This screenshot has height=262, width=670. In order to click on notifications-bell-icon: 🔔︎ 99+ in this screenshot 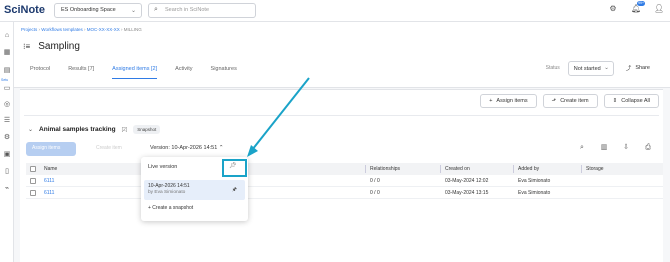, I will do `click(638, 7)`.